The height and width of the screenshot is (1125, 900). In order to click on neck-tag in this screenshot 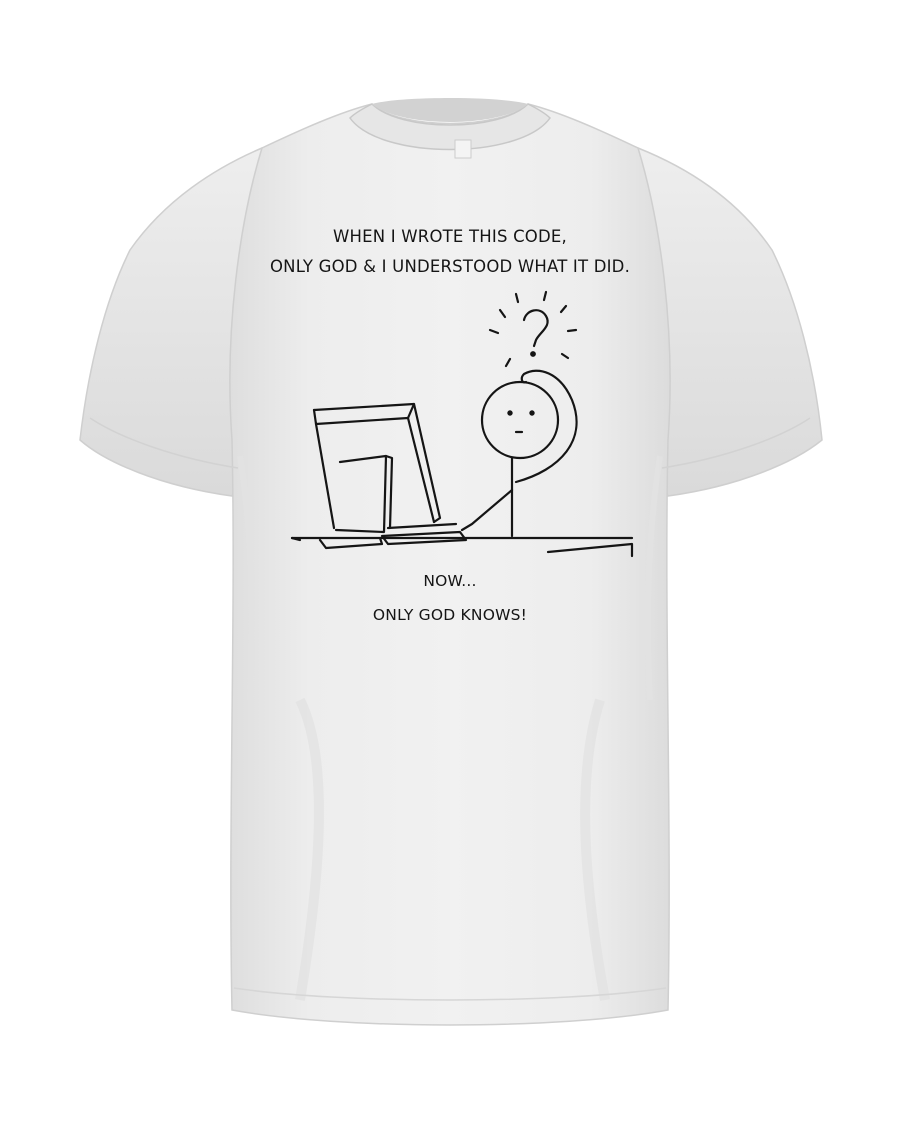, I will do `click(463, 149)`.